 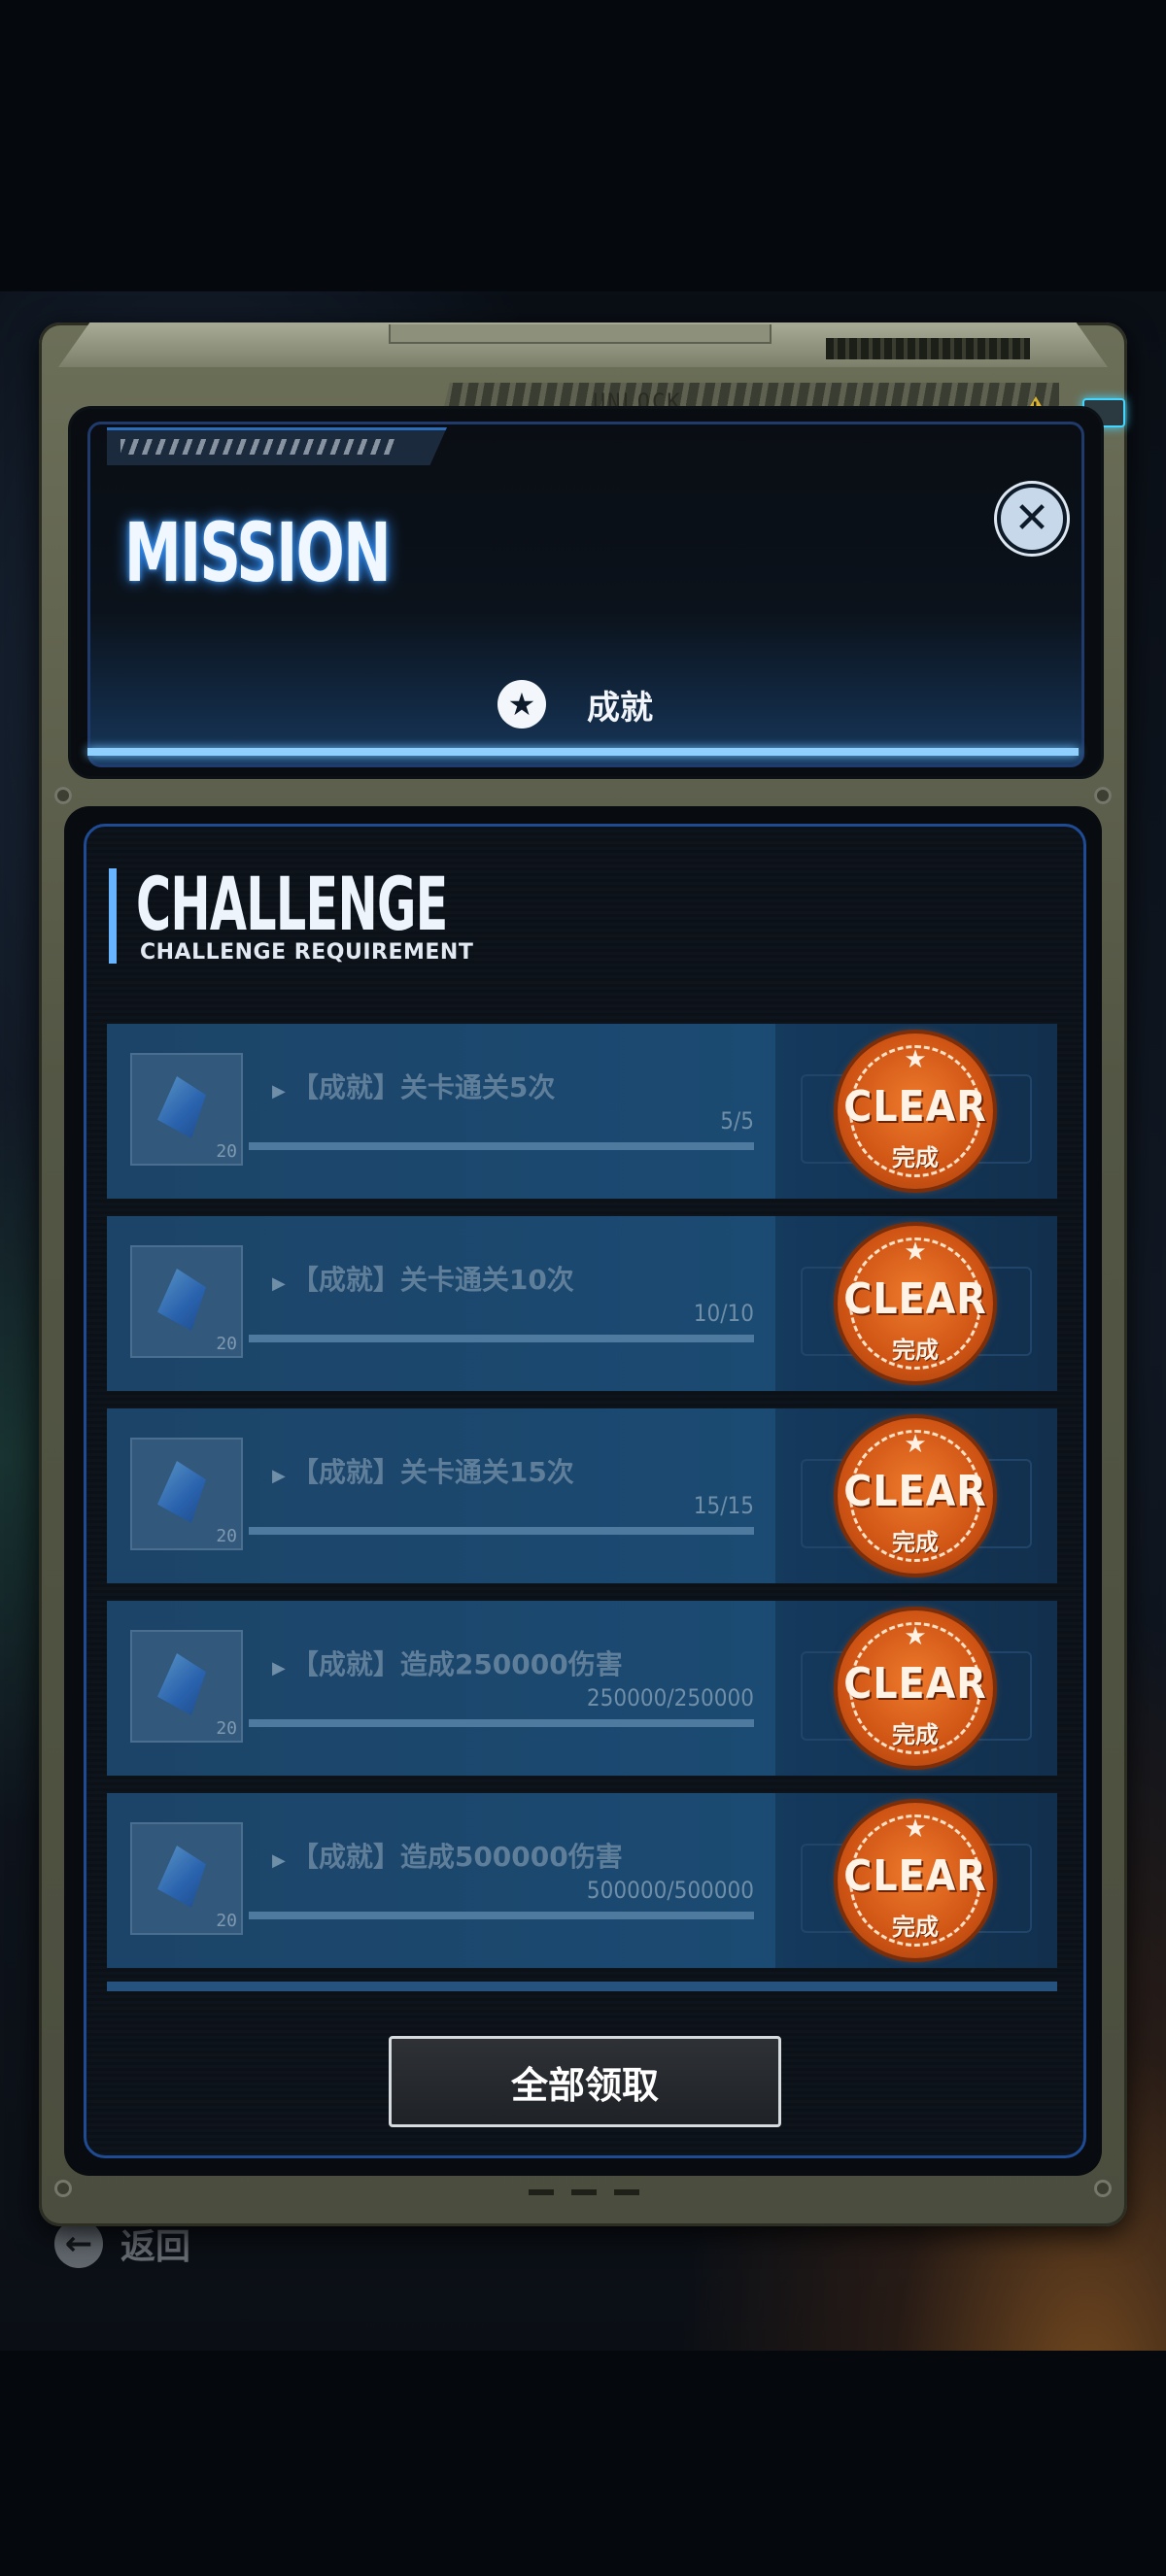 I want to click on close-button: ✕, so click(x=1032, y=519).